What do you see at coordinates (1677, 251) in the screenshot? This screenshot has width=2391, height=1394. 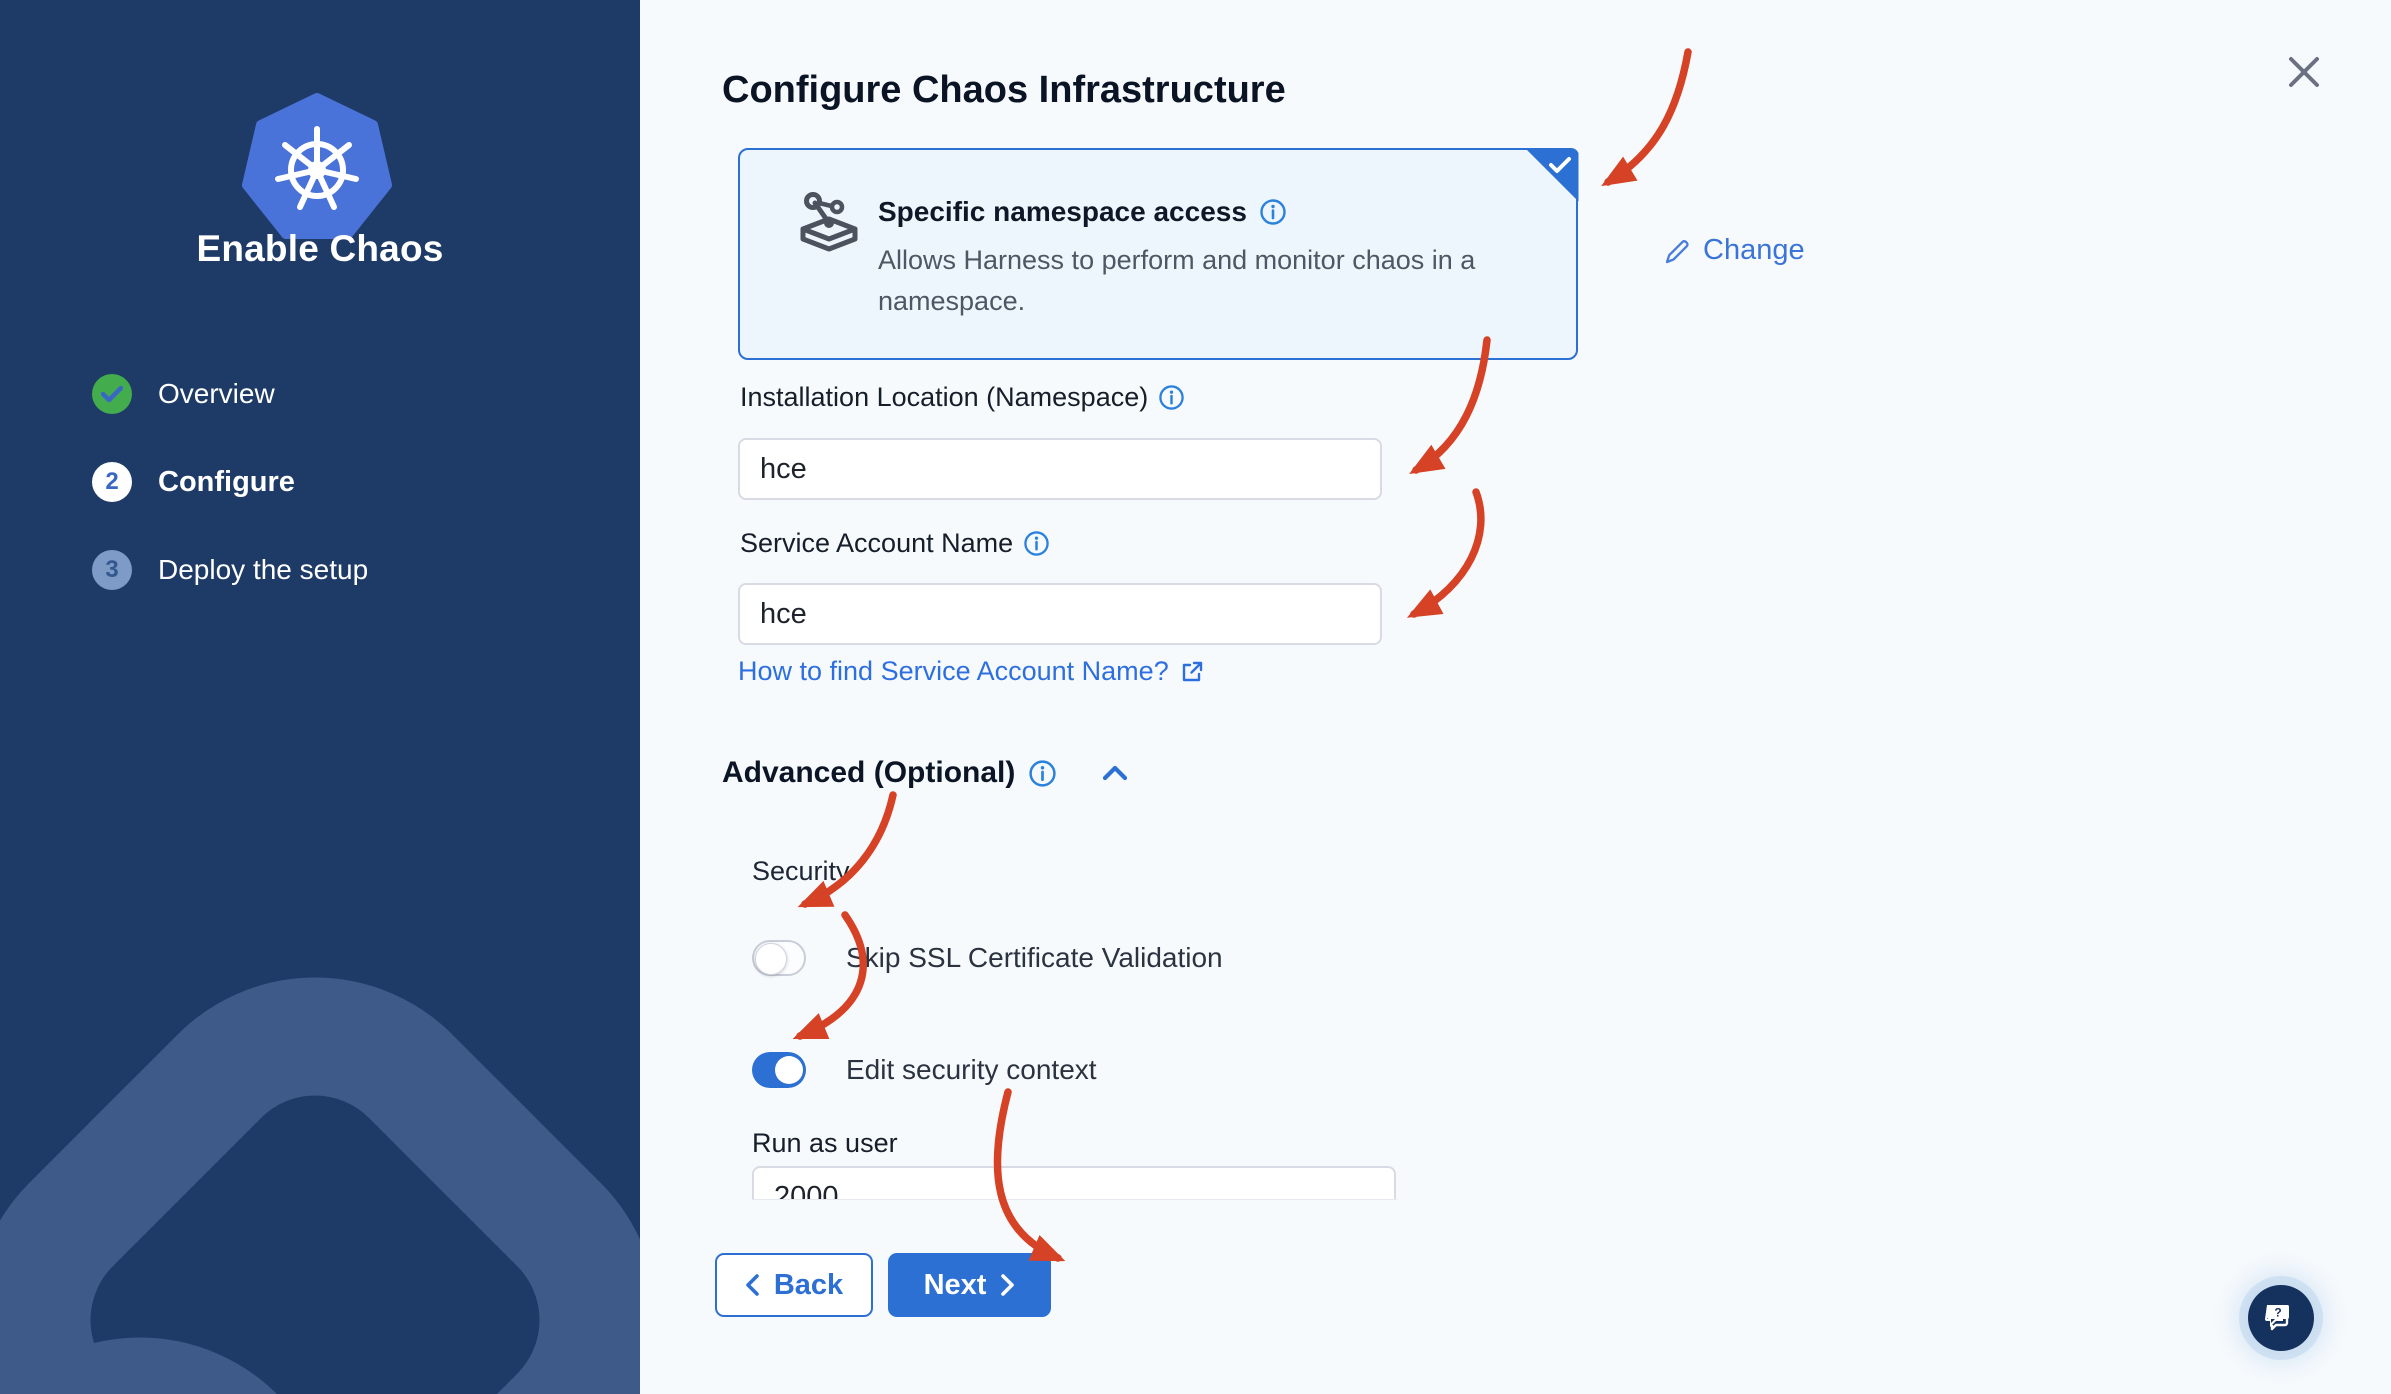 I see `pencil-icon` at bounding box center [1677, 251].